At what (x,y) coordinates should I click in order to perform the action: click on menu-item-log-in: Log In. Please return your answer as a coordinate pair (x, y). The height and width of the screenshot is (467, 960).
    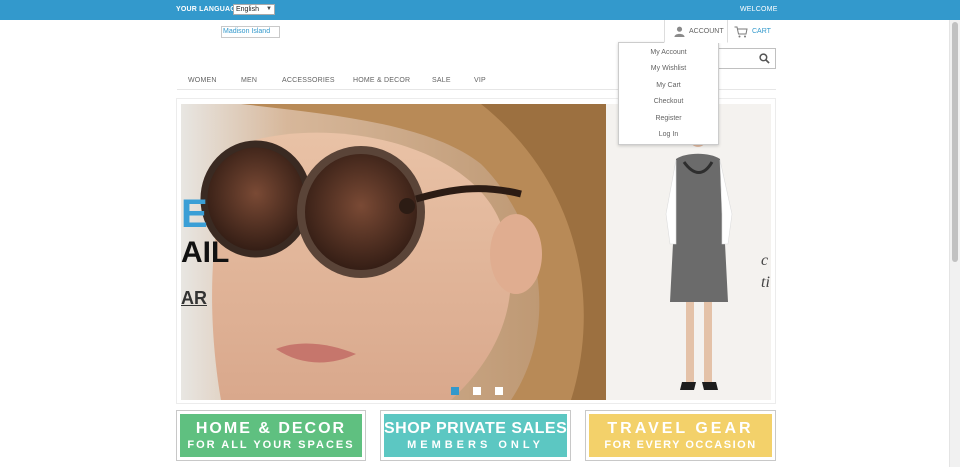
    Looking at the image, I should click on (668, 134).